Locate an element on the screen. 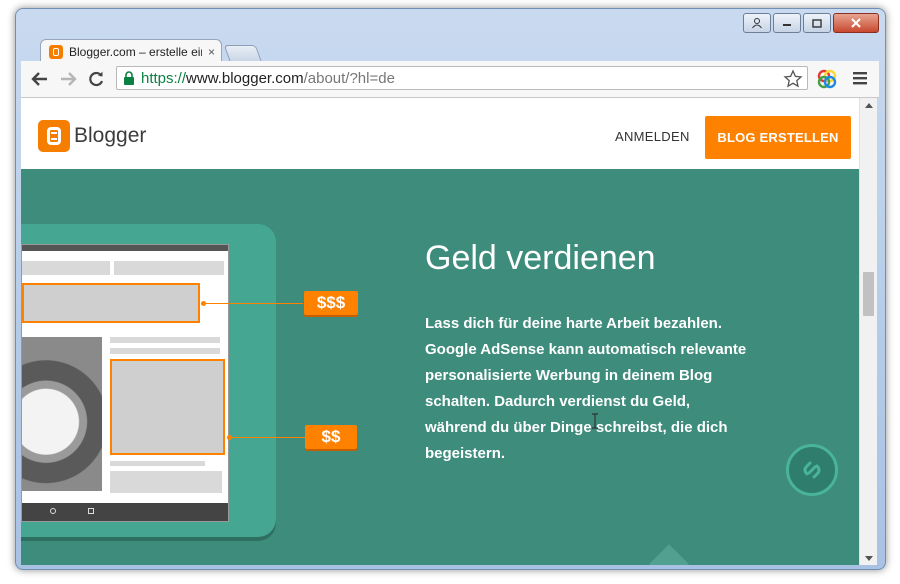 This screenshot has width=900, height=584. tab-title: Blogger.com – erstelle ein is located at coordinates (135, 51).